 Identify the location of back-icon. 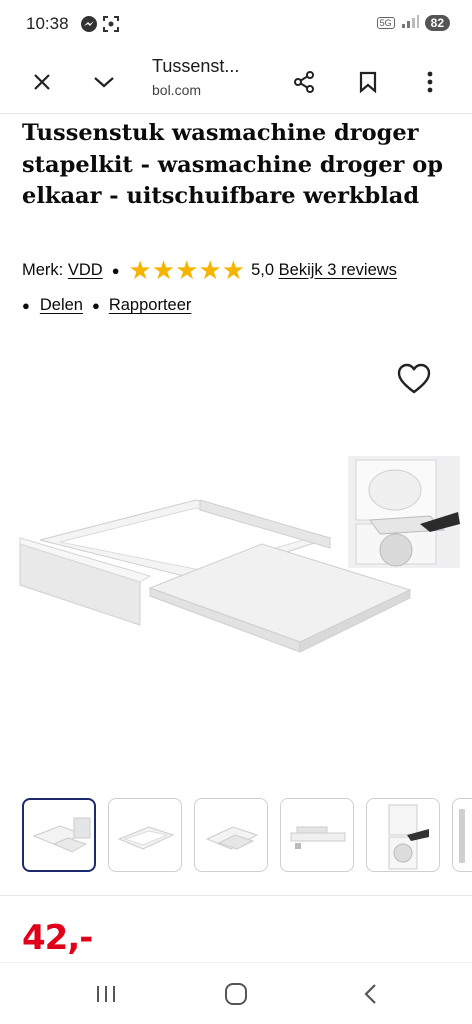
(370, 994).